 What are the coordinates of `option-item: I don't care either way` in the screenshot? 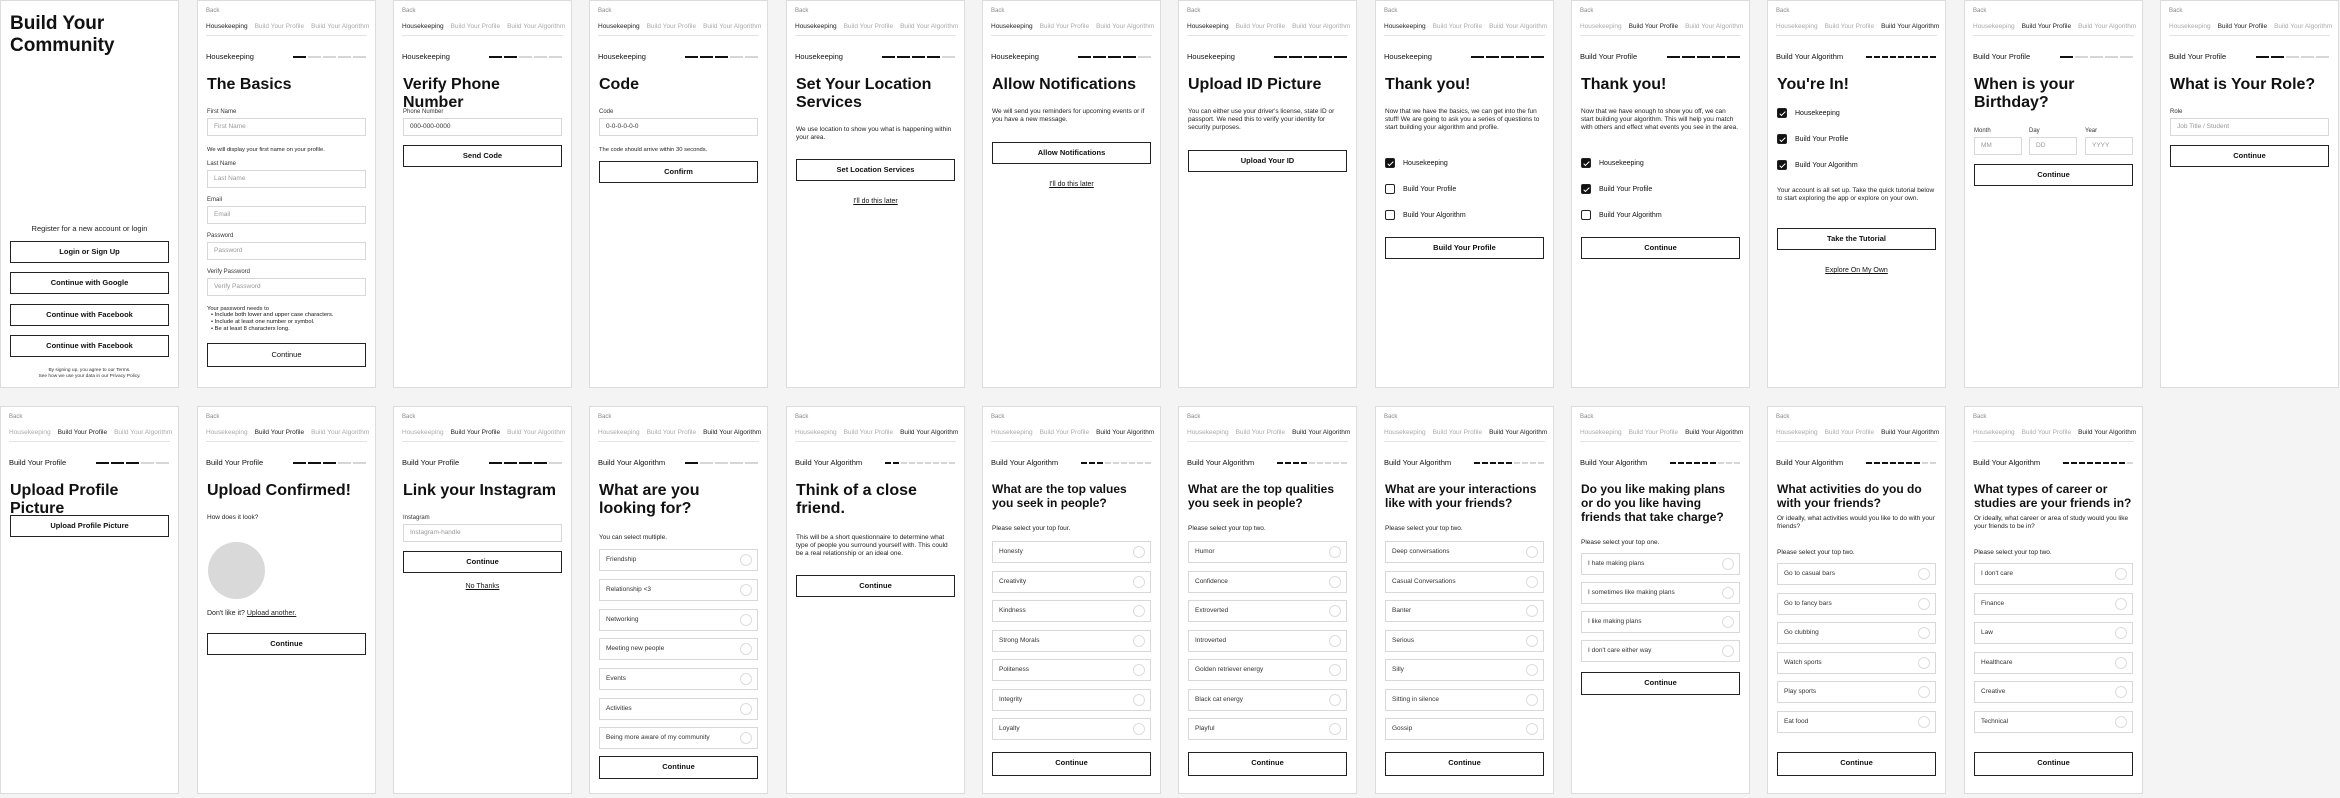 It's located at (1660, 651).